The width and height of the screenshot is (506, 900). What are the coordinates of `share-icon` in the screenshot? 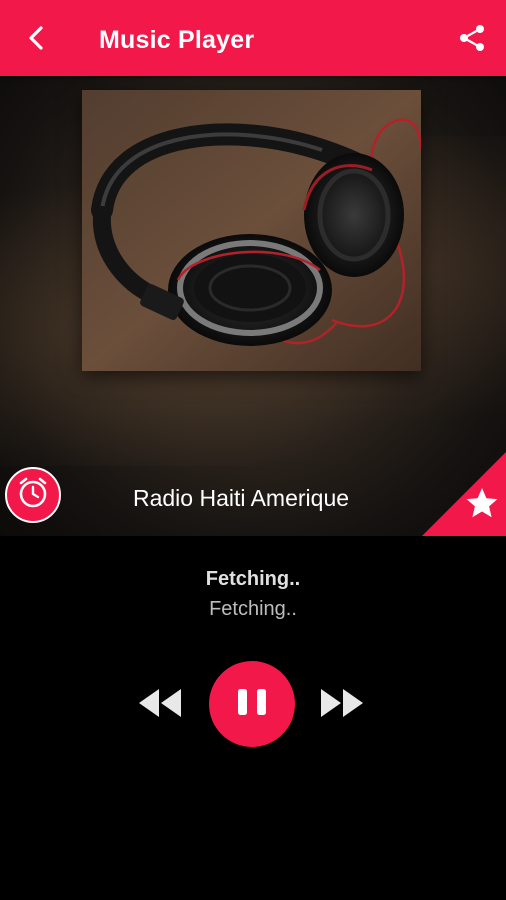 It's located at (472, 40).